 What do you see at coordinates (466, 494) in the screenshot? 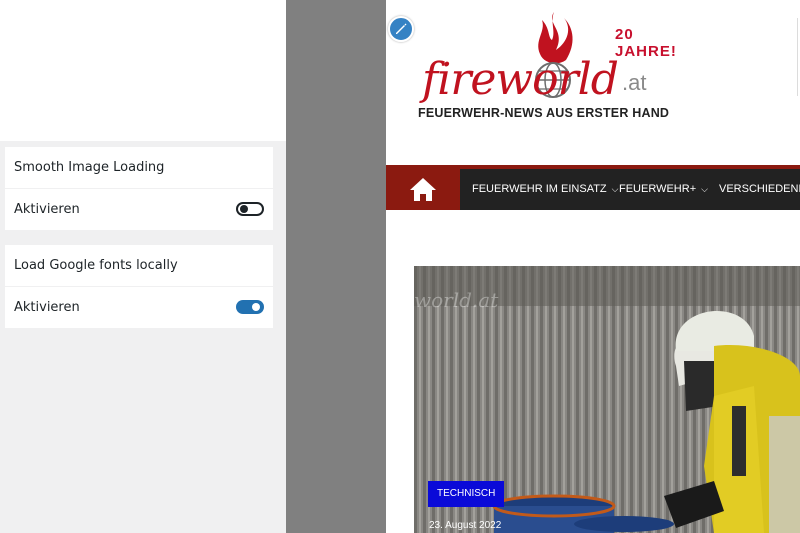
I see `category-badge: TECHNISCH` at bounding box center [466, 494].